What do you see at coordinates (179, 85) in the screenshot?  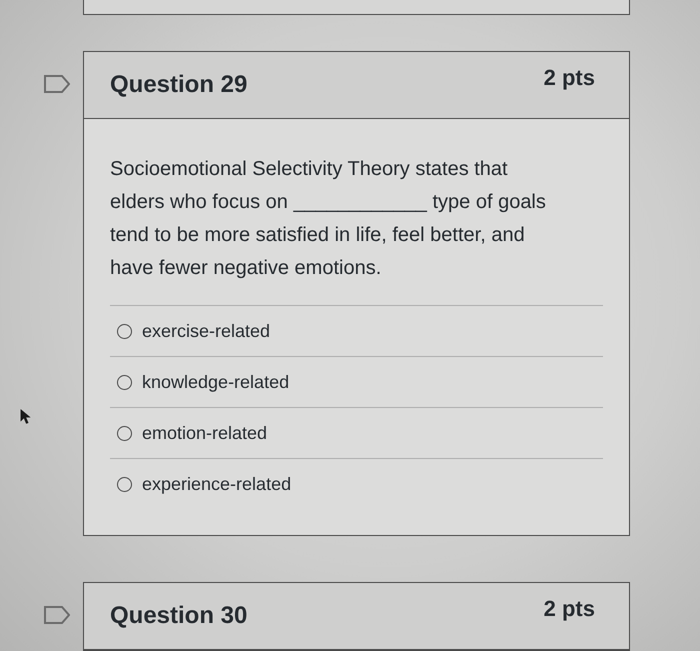 I see `question-title: Question 29` at bounding box center [179, 85].